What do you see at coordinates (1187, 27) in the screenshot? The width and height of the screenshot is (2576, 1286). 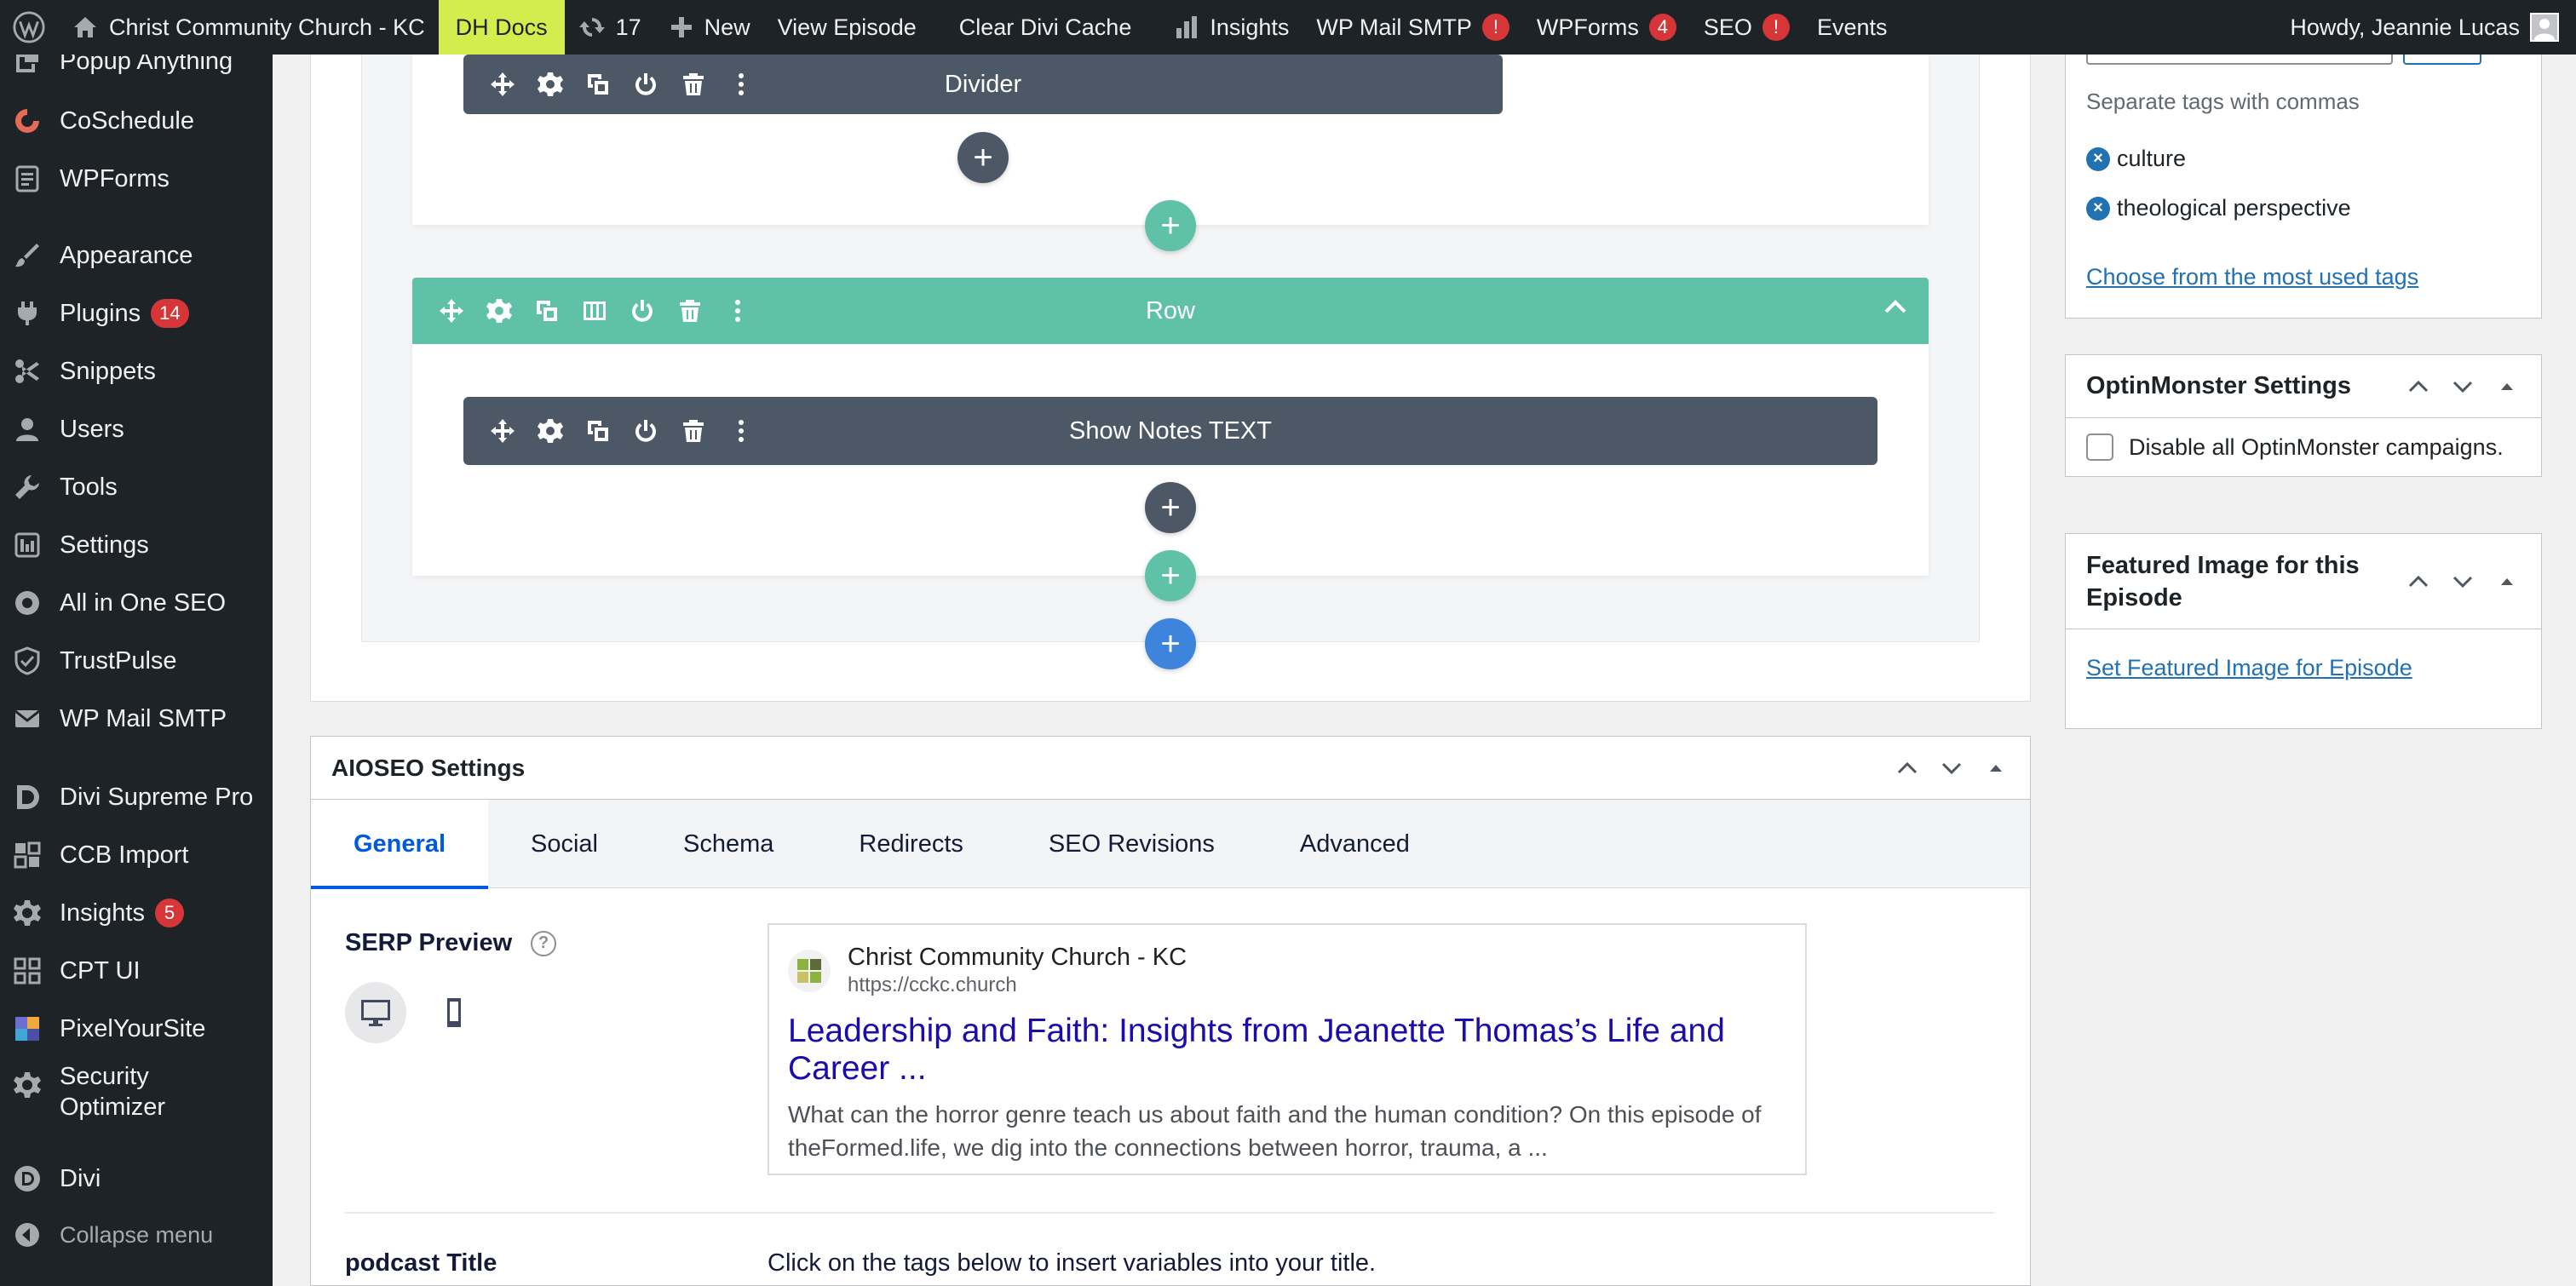 I see `bar-chart-icon` at bounding box center [1187, 27].